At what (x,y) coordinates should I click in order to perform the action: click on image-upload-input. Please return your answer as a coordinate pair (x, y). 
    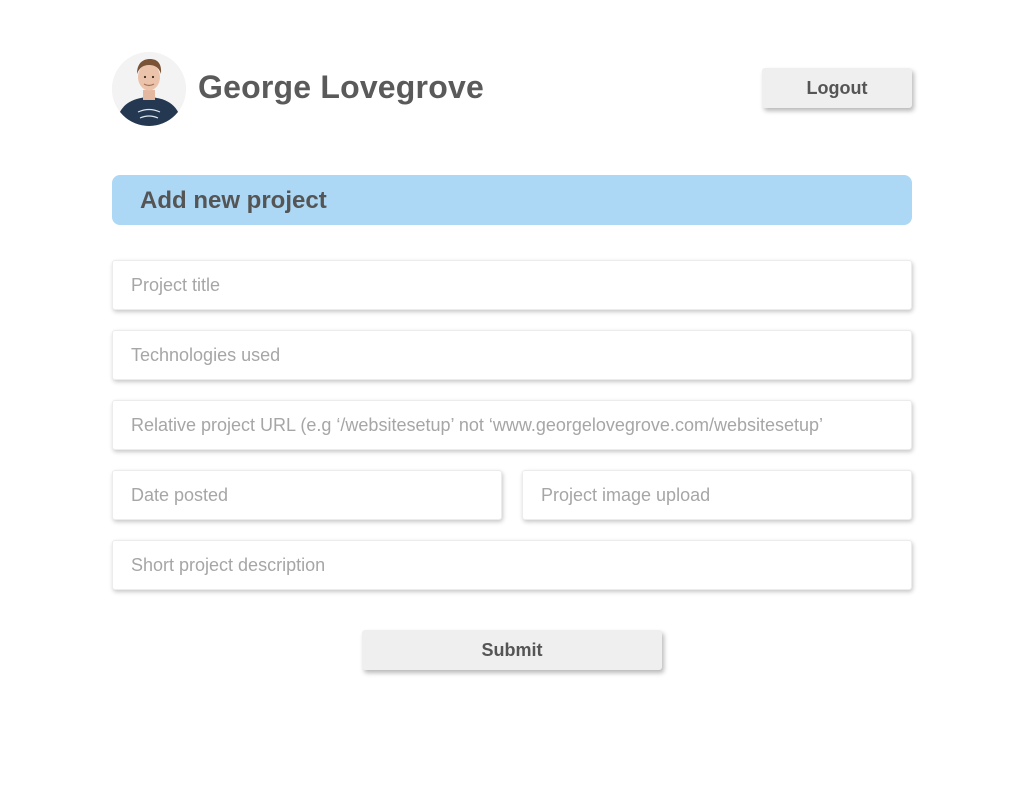
    Looking at the image, I should click on (717, 495).